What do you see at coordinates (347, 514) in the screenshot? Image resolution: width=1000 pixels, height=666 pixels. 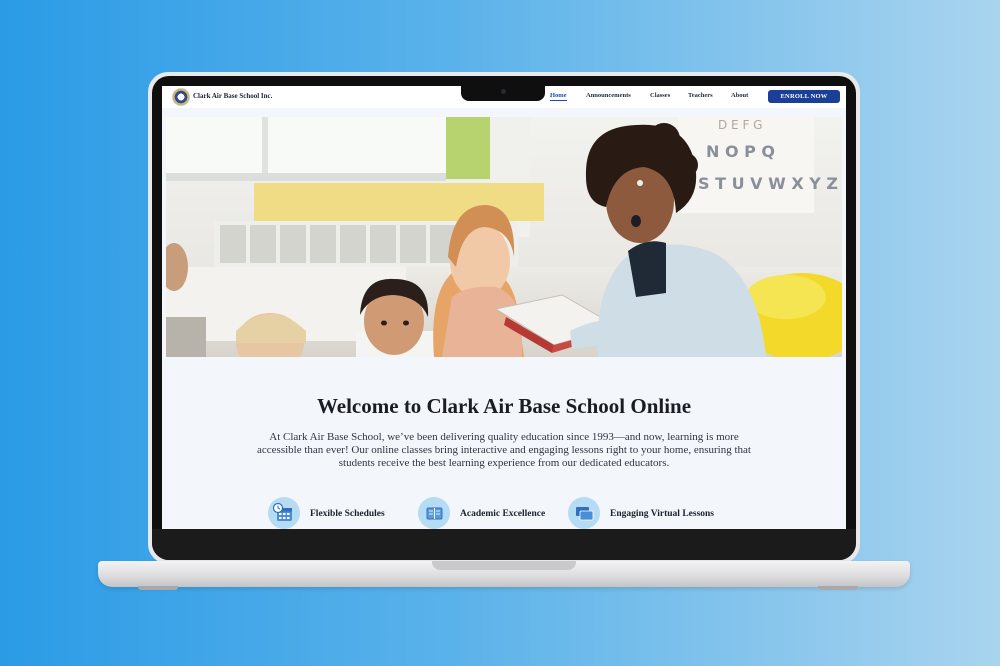 I see `feature-label-flexible-schedules: Flexible Schedules` at bounding box center [347, 514].